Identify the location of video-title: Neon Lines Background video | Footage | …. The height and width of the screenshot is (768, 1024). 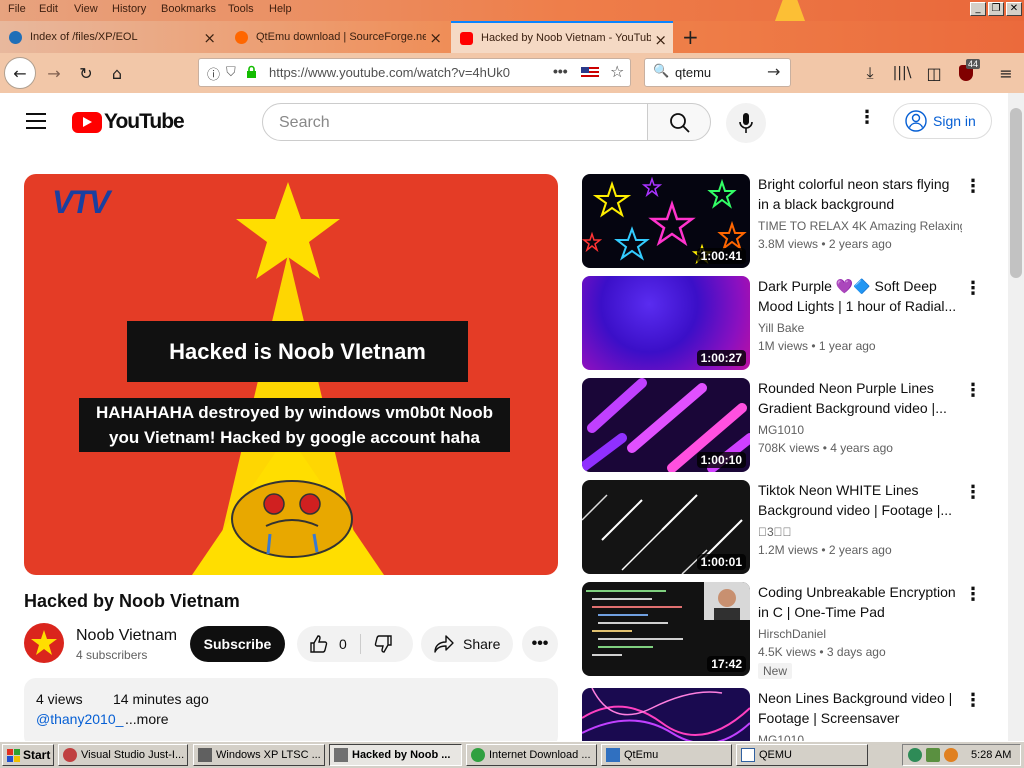
(860, 708).